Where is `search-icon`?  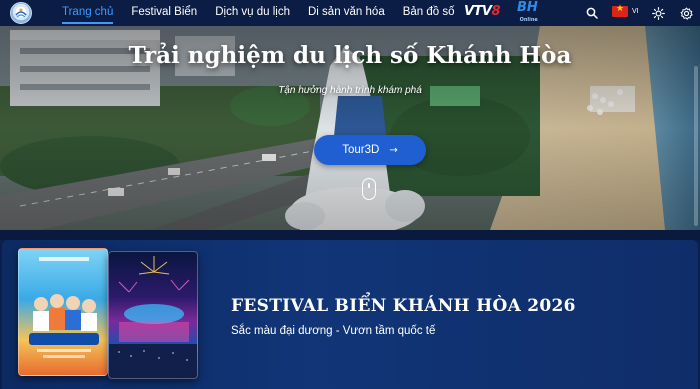 search-icon is located at coordinates (592, 13).